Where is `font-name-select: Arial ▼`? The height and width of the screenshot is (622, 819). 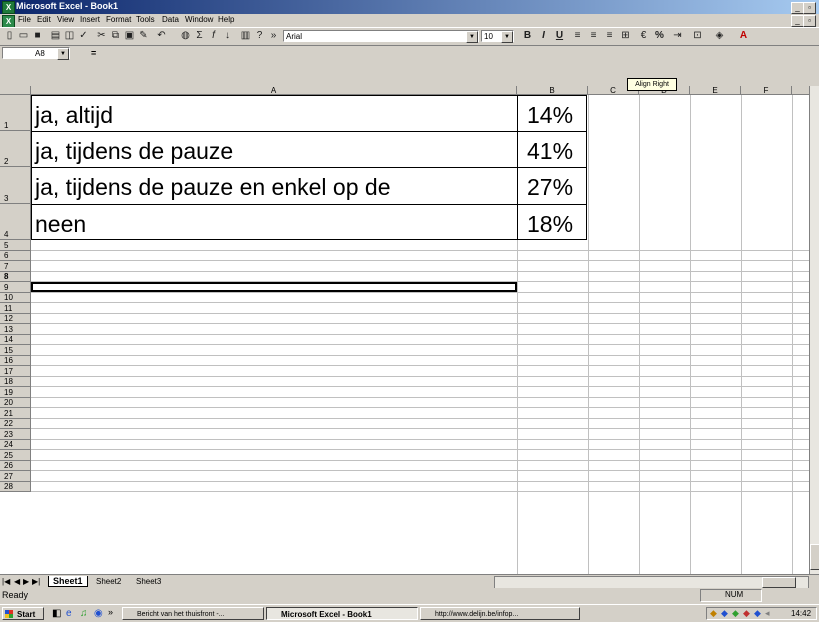
font-name-select: Arial ▼ is located at coordinates (381, 36).